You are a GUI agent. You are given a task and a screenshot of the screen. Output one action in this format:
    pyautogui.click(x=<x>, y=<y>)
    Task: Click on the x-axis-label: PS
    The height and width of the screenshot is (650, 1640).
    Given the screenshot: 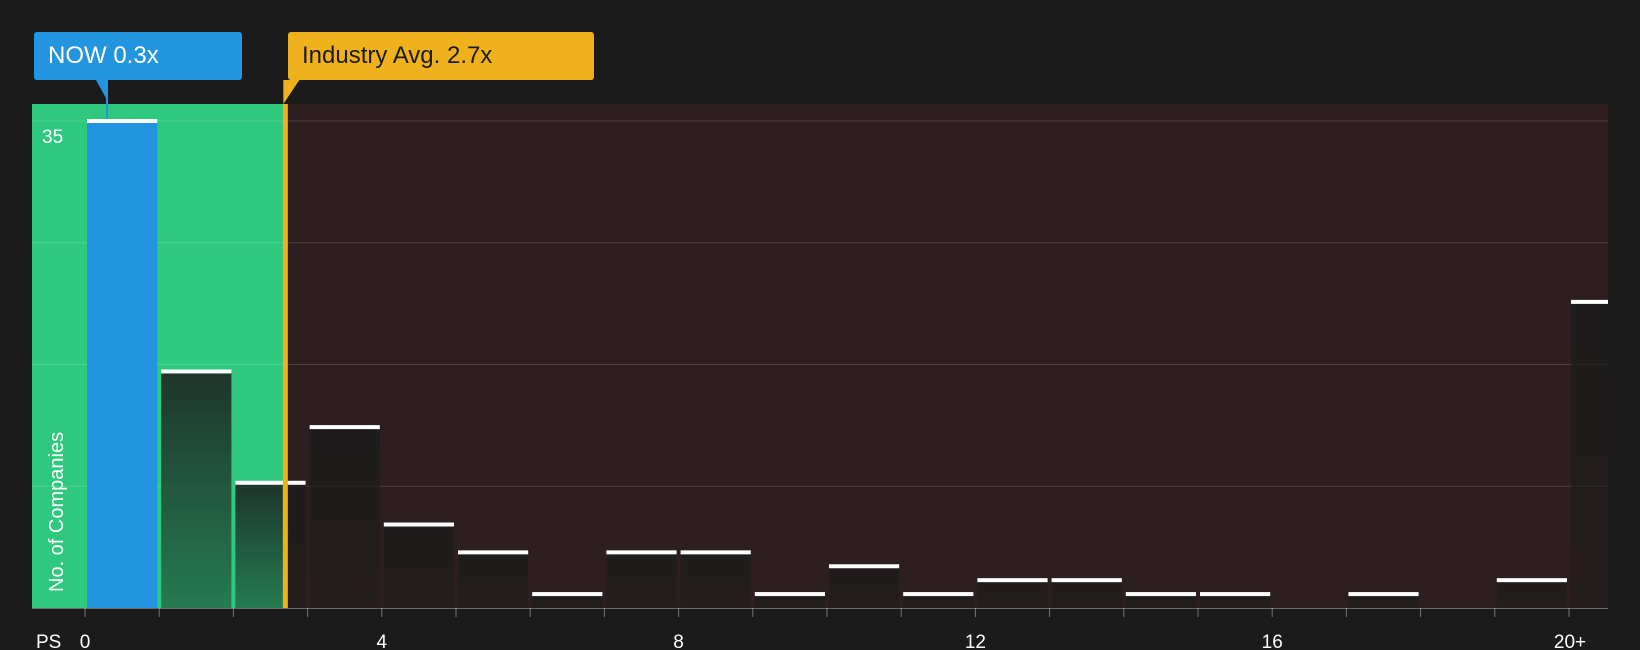 What is the action you would take?
    pyautogui.click(x=48, y=641)
    